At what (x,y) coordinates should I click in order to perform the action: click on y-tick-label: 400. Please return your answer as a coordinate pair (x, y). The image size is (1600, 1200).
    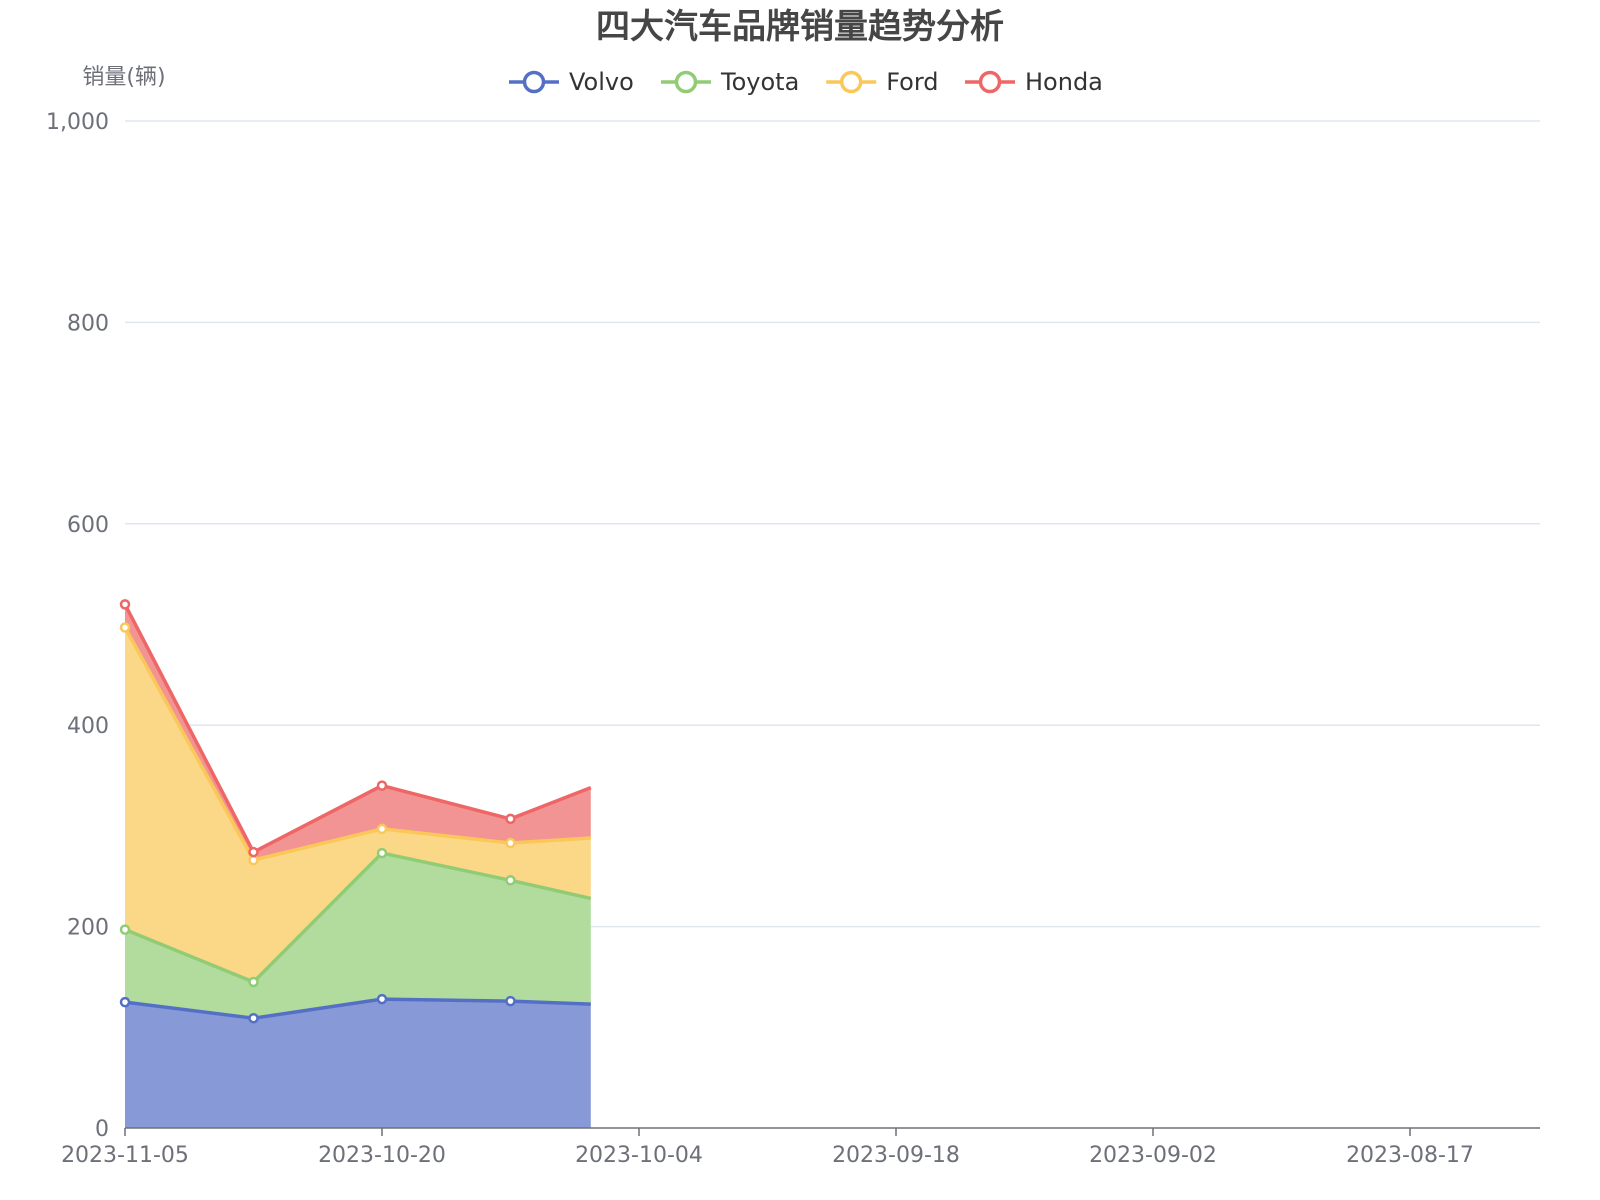
    Looking at the image, I should click on (88, 726).